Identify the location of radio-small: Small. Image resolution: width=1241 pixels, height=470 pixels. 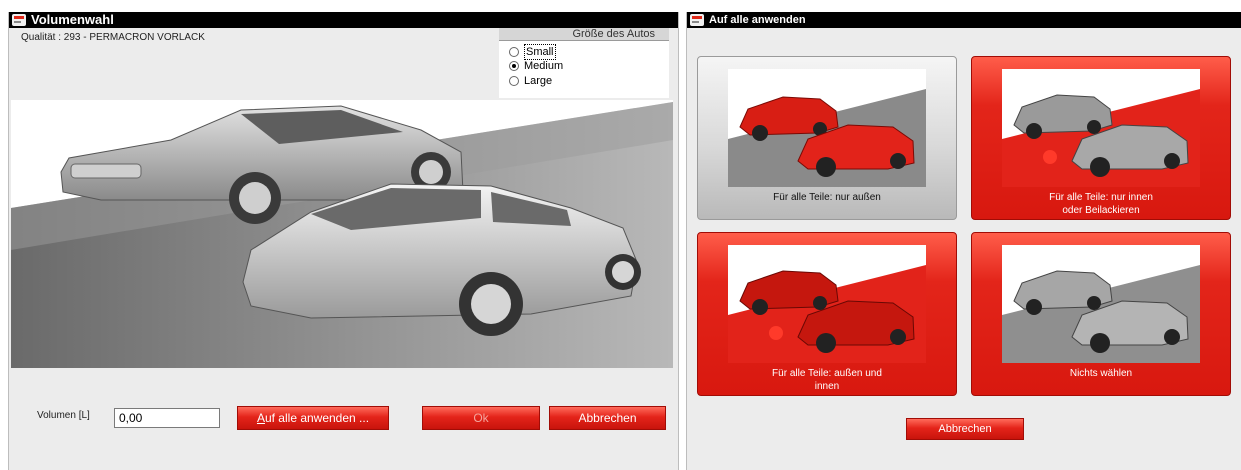
(532, 52).